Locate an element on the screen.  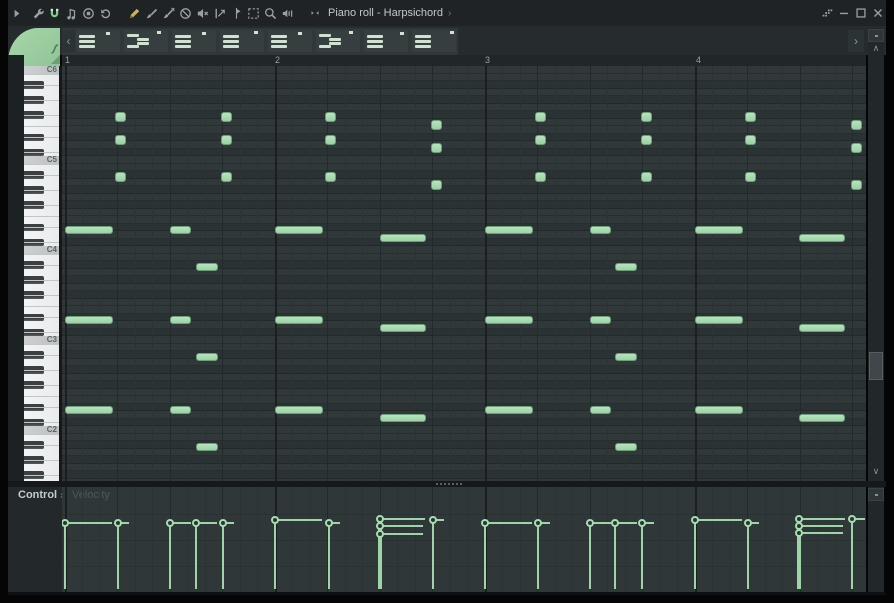
zoom-tool-icon is located at coordinates (270, 13).